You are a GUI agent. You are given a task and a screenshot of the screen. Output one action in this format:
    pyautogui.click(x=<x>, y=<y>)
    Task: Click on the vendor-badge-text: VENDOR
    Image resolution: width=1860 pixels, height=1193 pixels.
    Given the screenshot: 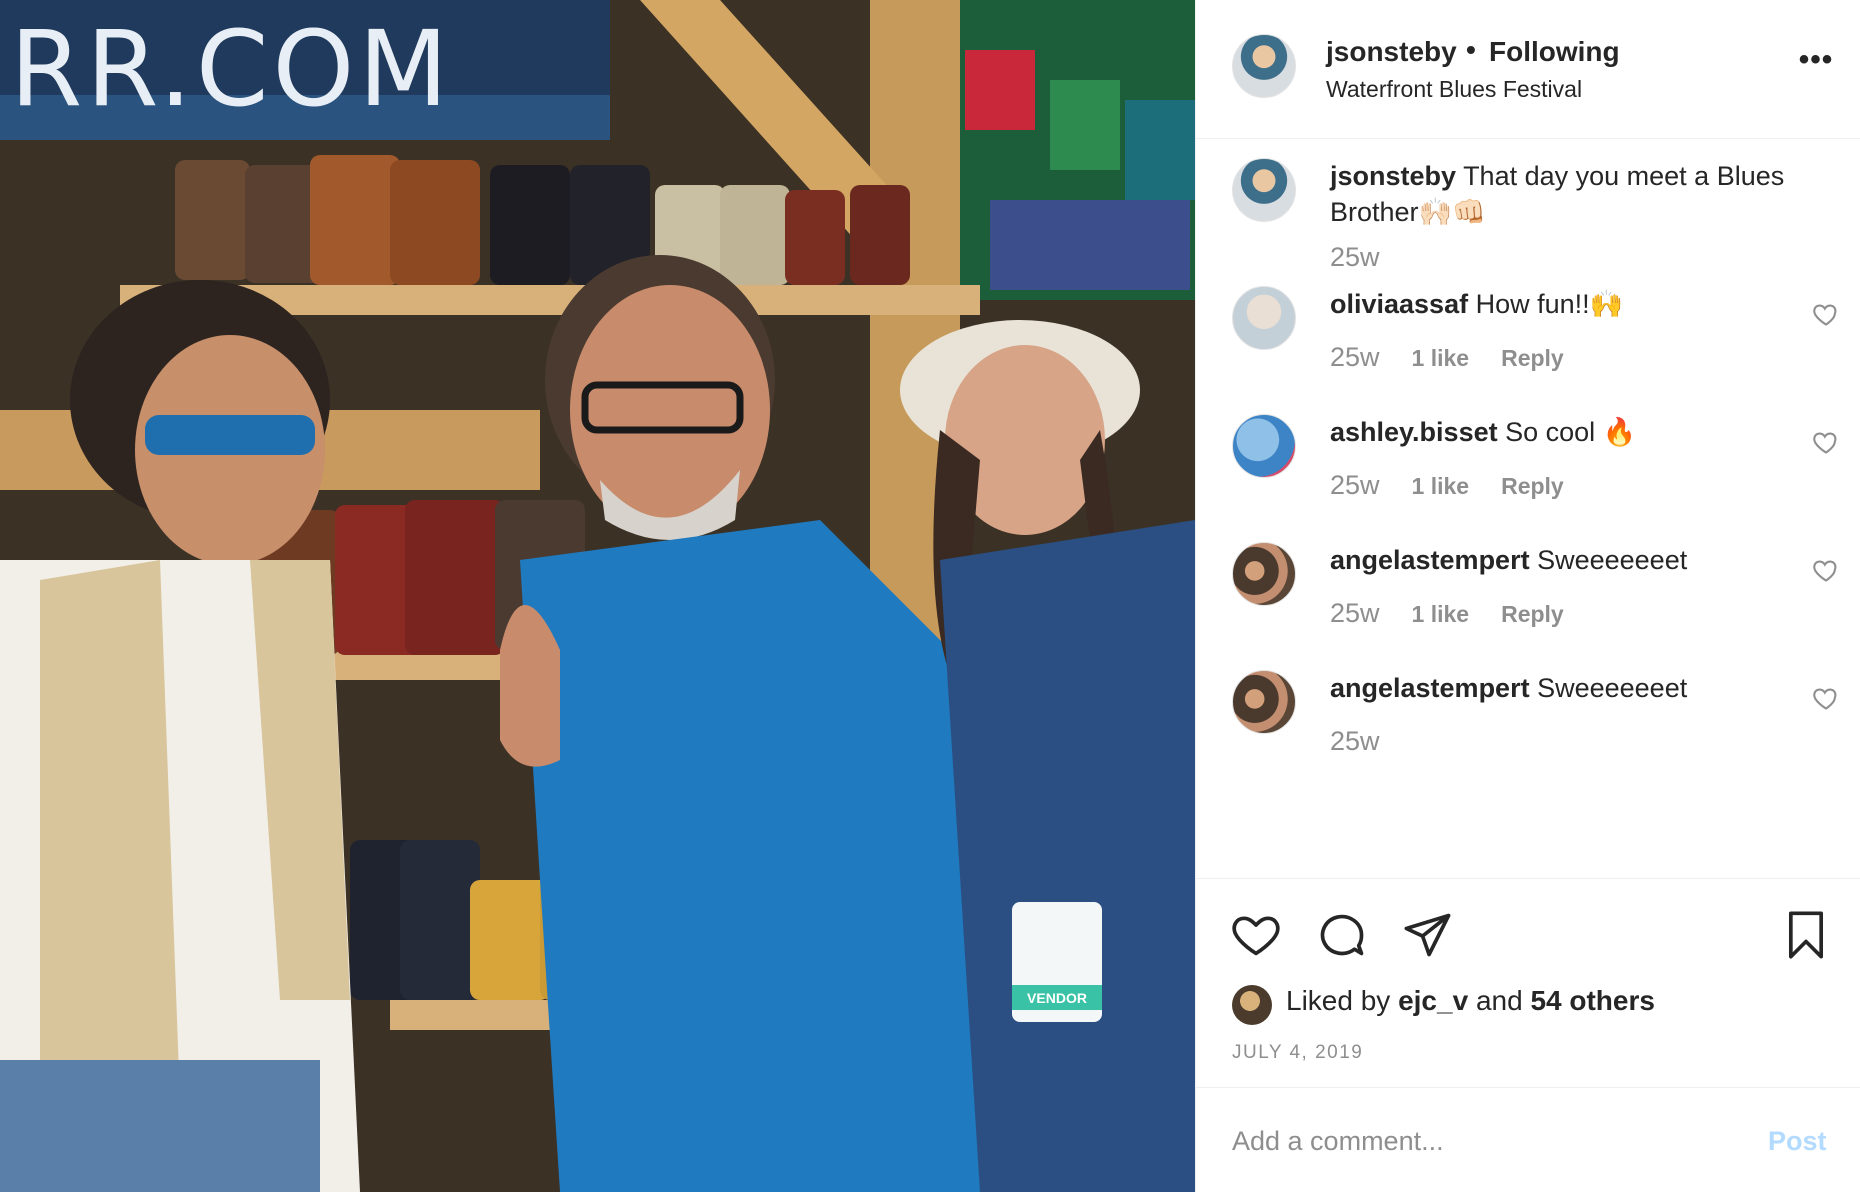 What is the action you would take?
    pyautogui.click(x=1057, y=998)
    